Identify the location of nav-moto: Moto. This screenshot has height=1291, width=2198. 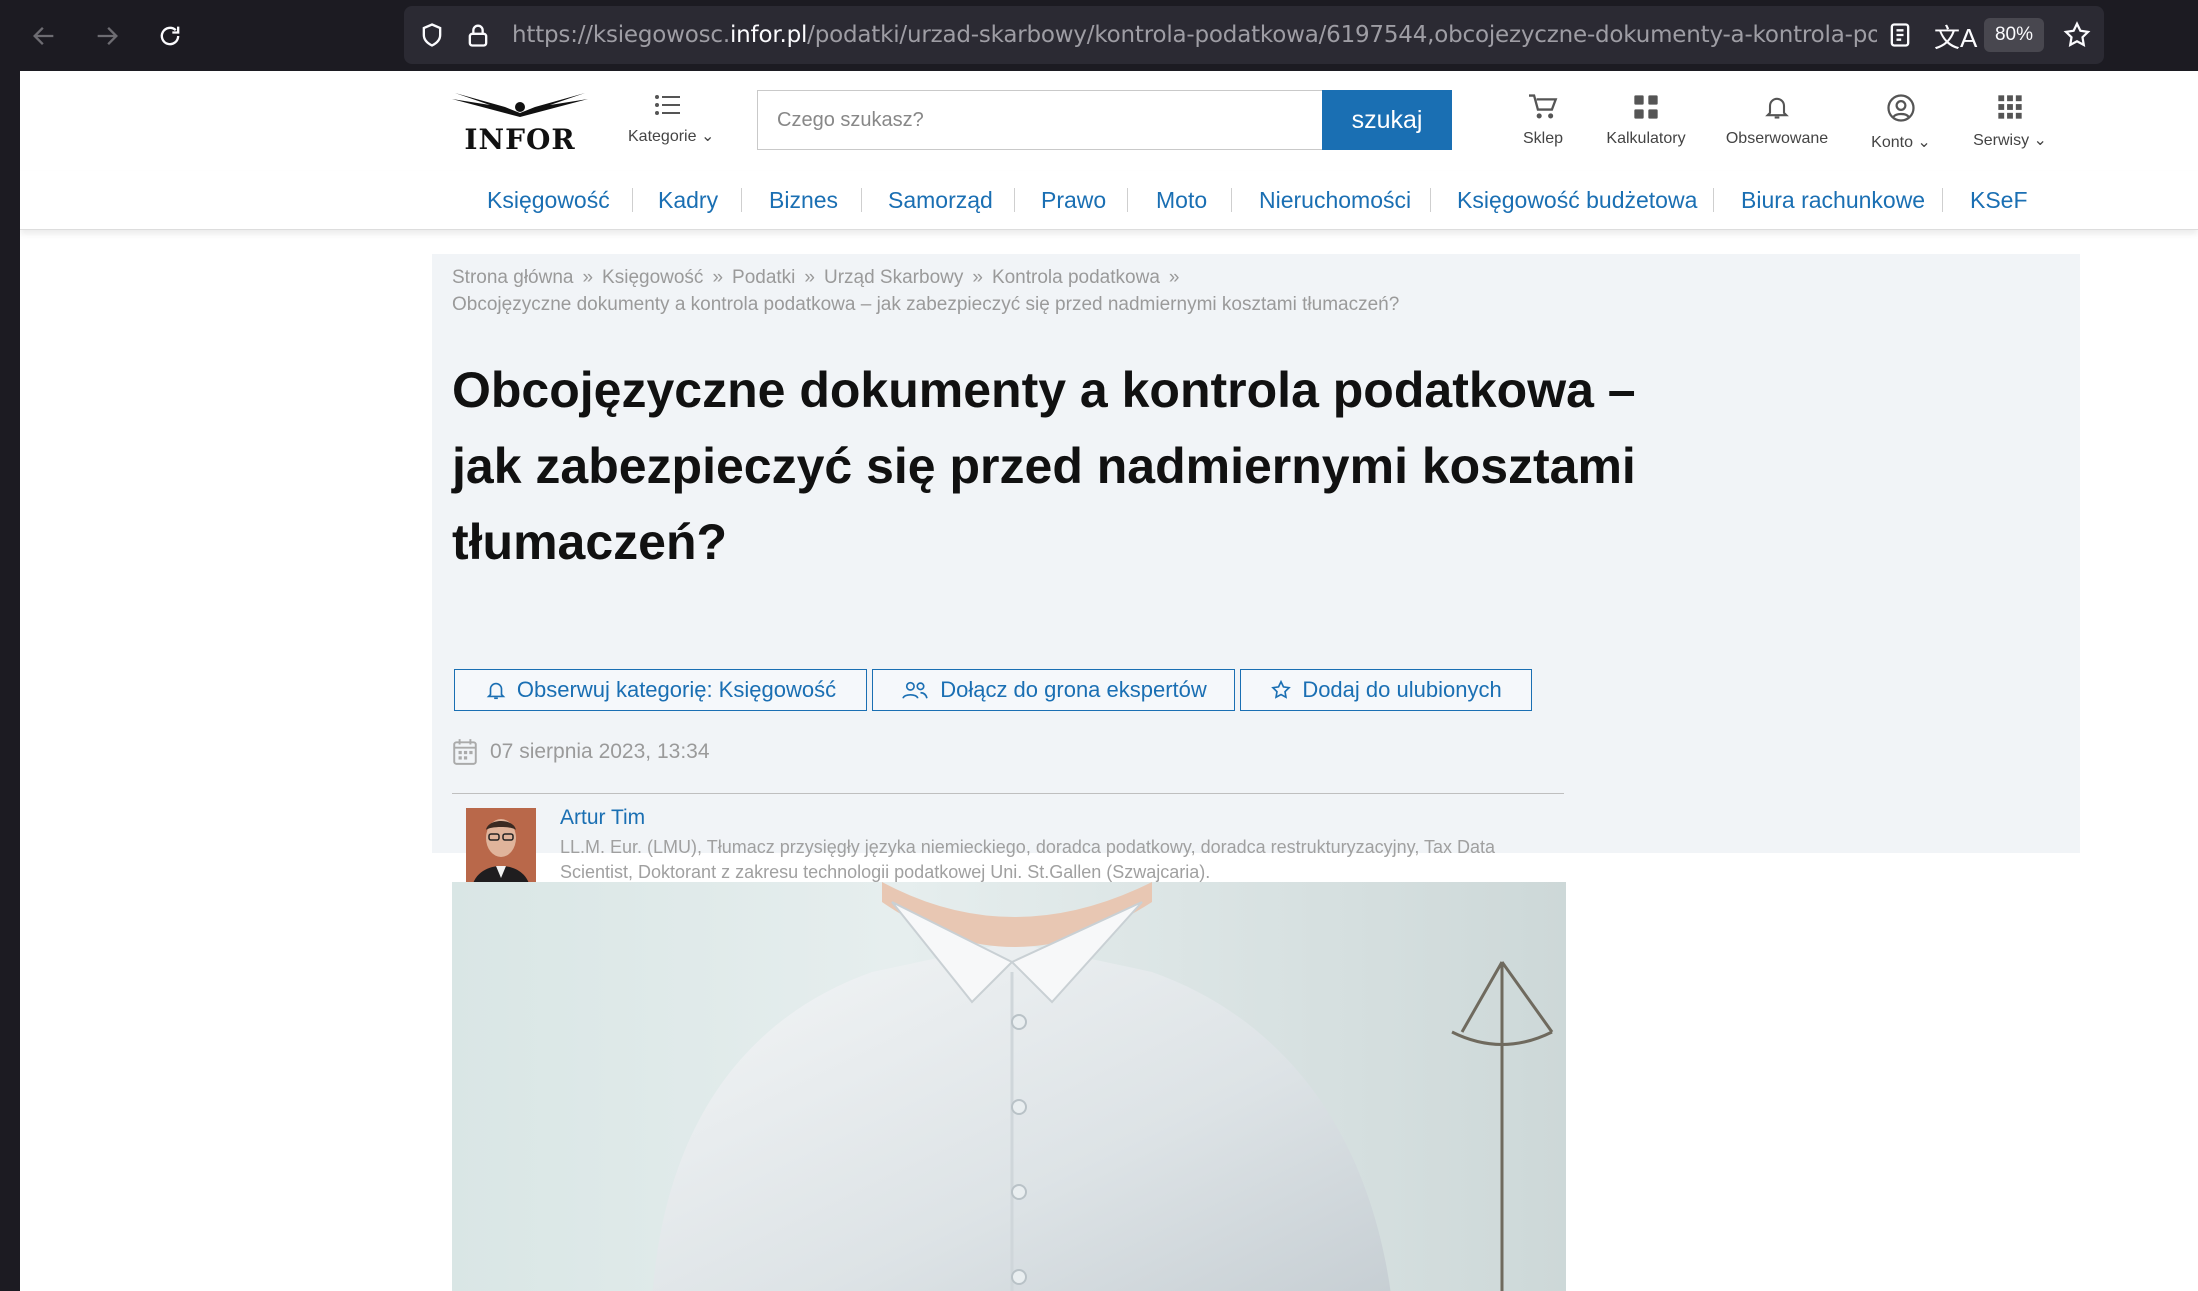
(1181, 200).